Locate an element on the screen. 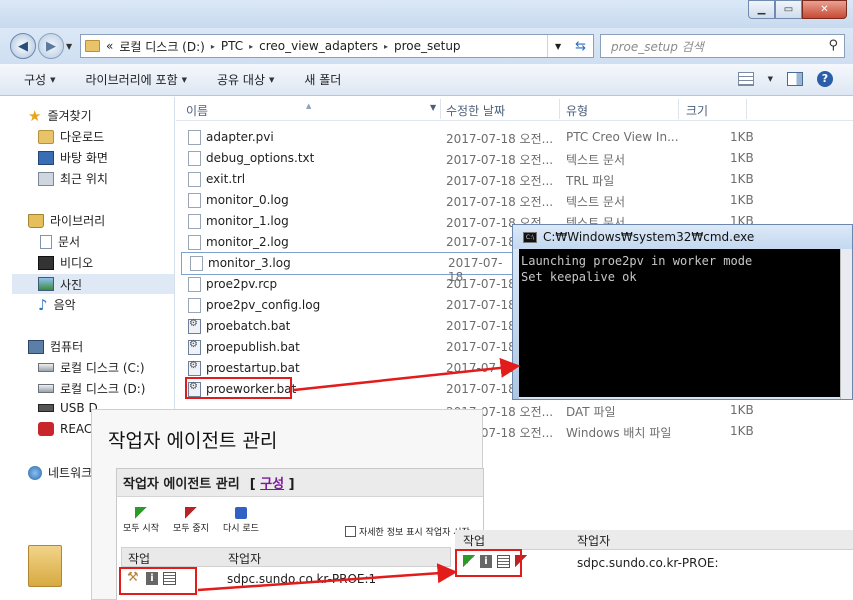 The height and width of the screenshot is (600, 853). column-header-date: 수정한 날짜 is located at coordinates (475, 110).